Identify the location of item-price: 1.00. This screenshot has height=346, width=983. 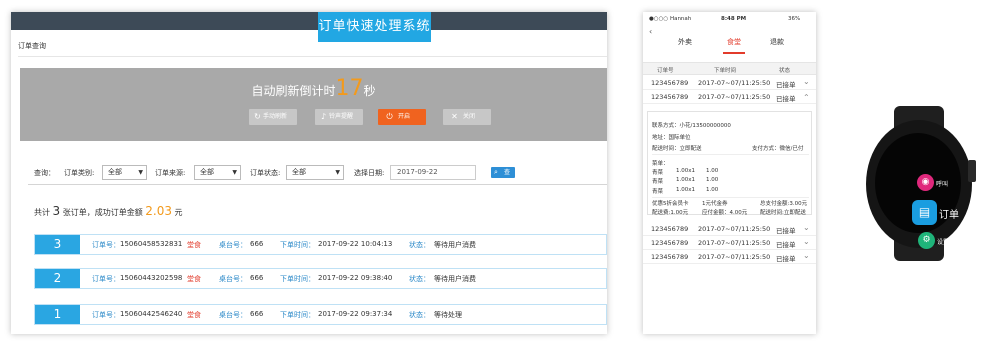
(712, 180).